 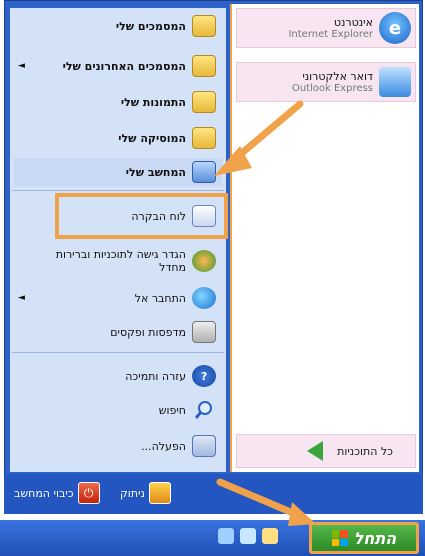 I want to click on my-computer-icon, so click(x=204, y=172).